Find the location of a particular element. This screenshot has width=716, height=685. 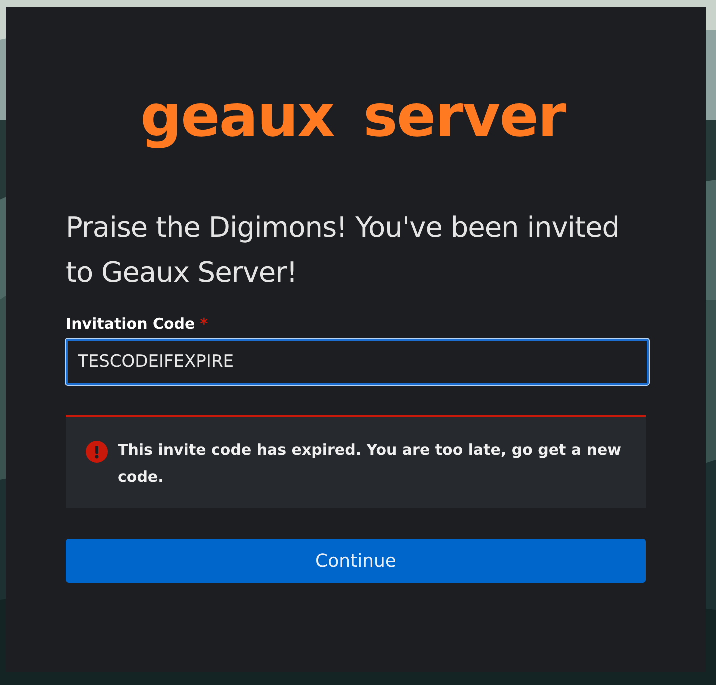

continue-button: Continue is located at coordinates (356, 561).